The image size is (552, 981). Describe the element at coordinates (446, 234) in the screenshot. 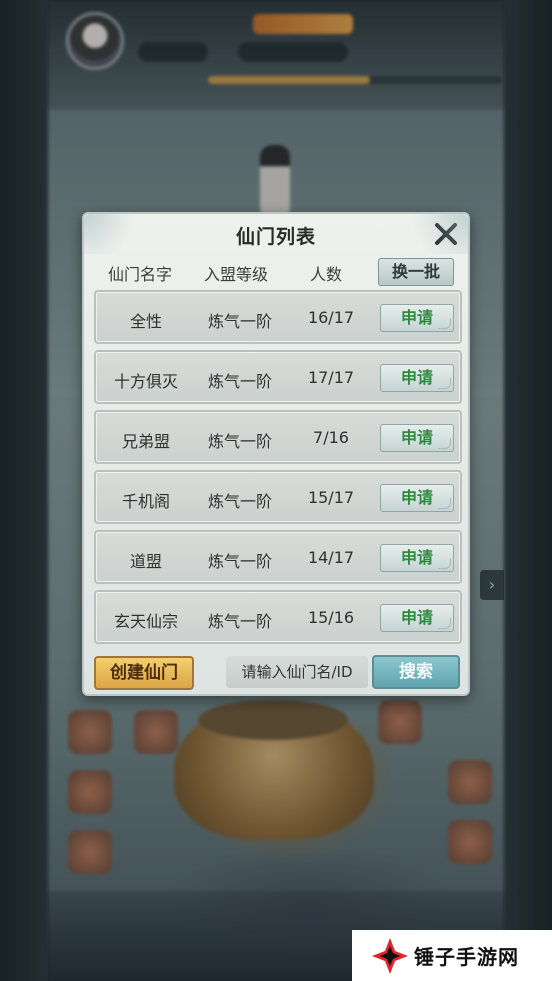

I see `close-icon` at that location.